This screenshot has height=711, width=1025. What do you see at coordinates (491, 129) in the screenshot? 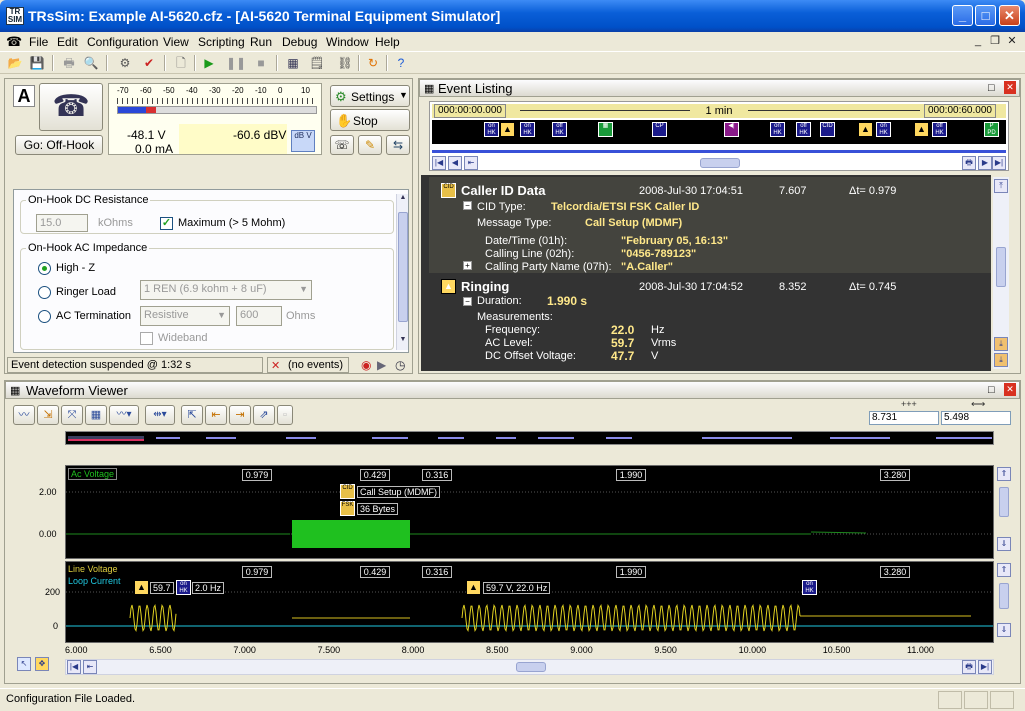
I see `offhook-event-icon: on HK` at bounding box center [491, 129].